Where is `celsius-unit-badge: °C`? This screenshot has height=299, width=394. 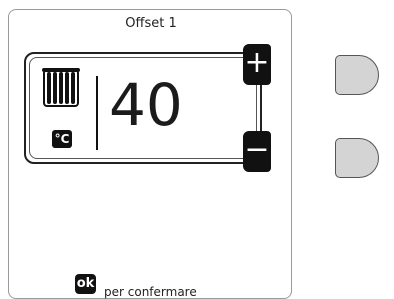
celsius-unit-badge: °C is located at coordinates (62, 139).